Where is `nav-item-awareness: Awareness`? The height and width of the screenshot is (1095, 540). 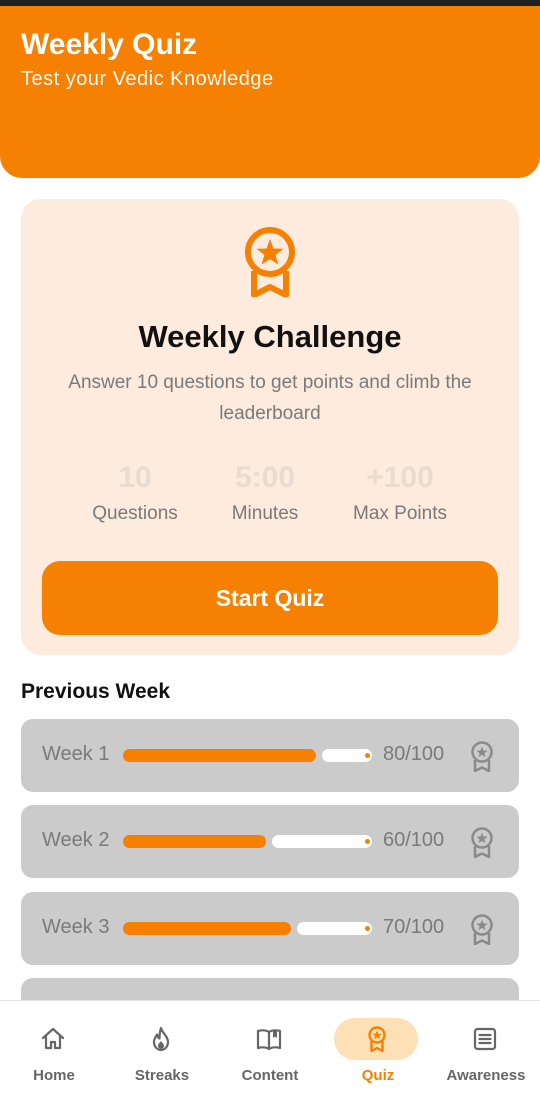 nav-item-awareness: Awareness is located at coordinates (486, 1048).